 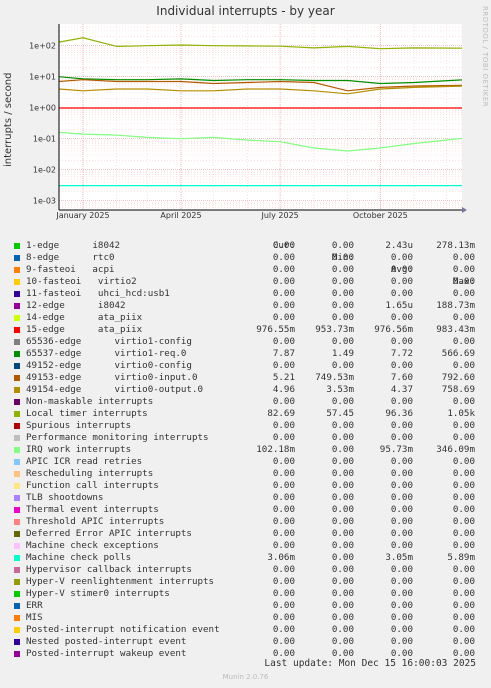 What do you see at coordinates (42, 108) in the screenshot?
I see `y-tick-label: 1e+00` at bounding box center [42, 108].